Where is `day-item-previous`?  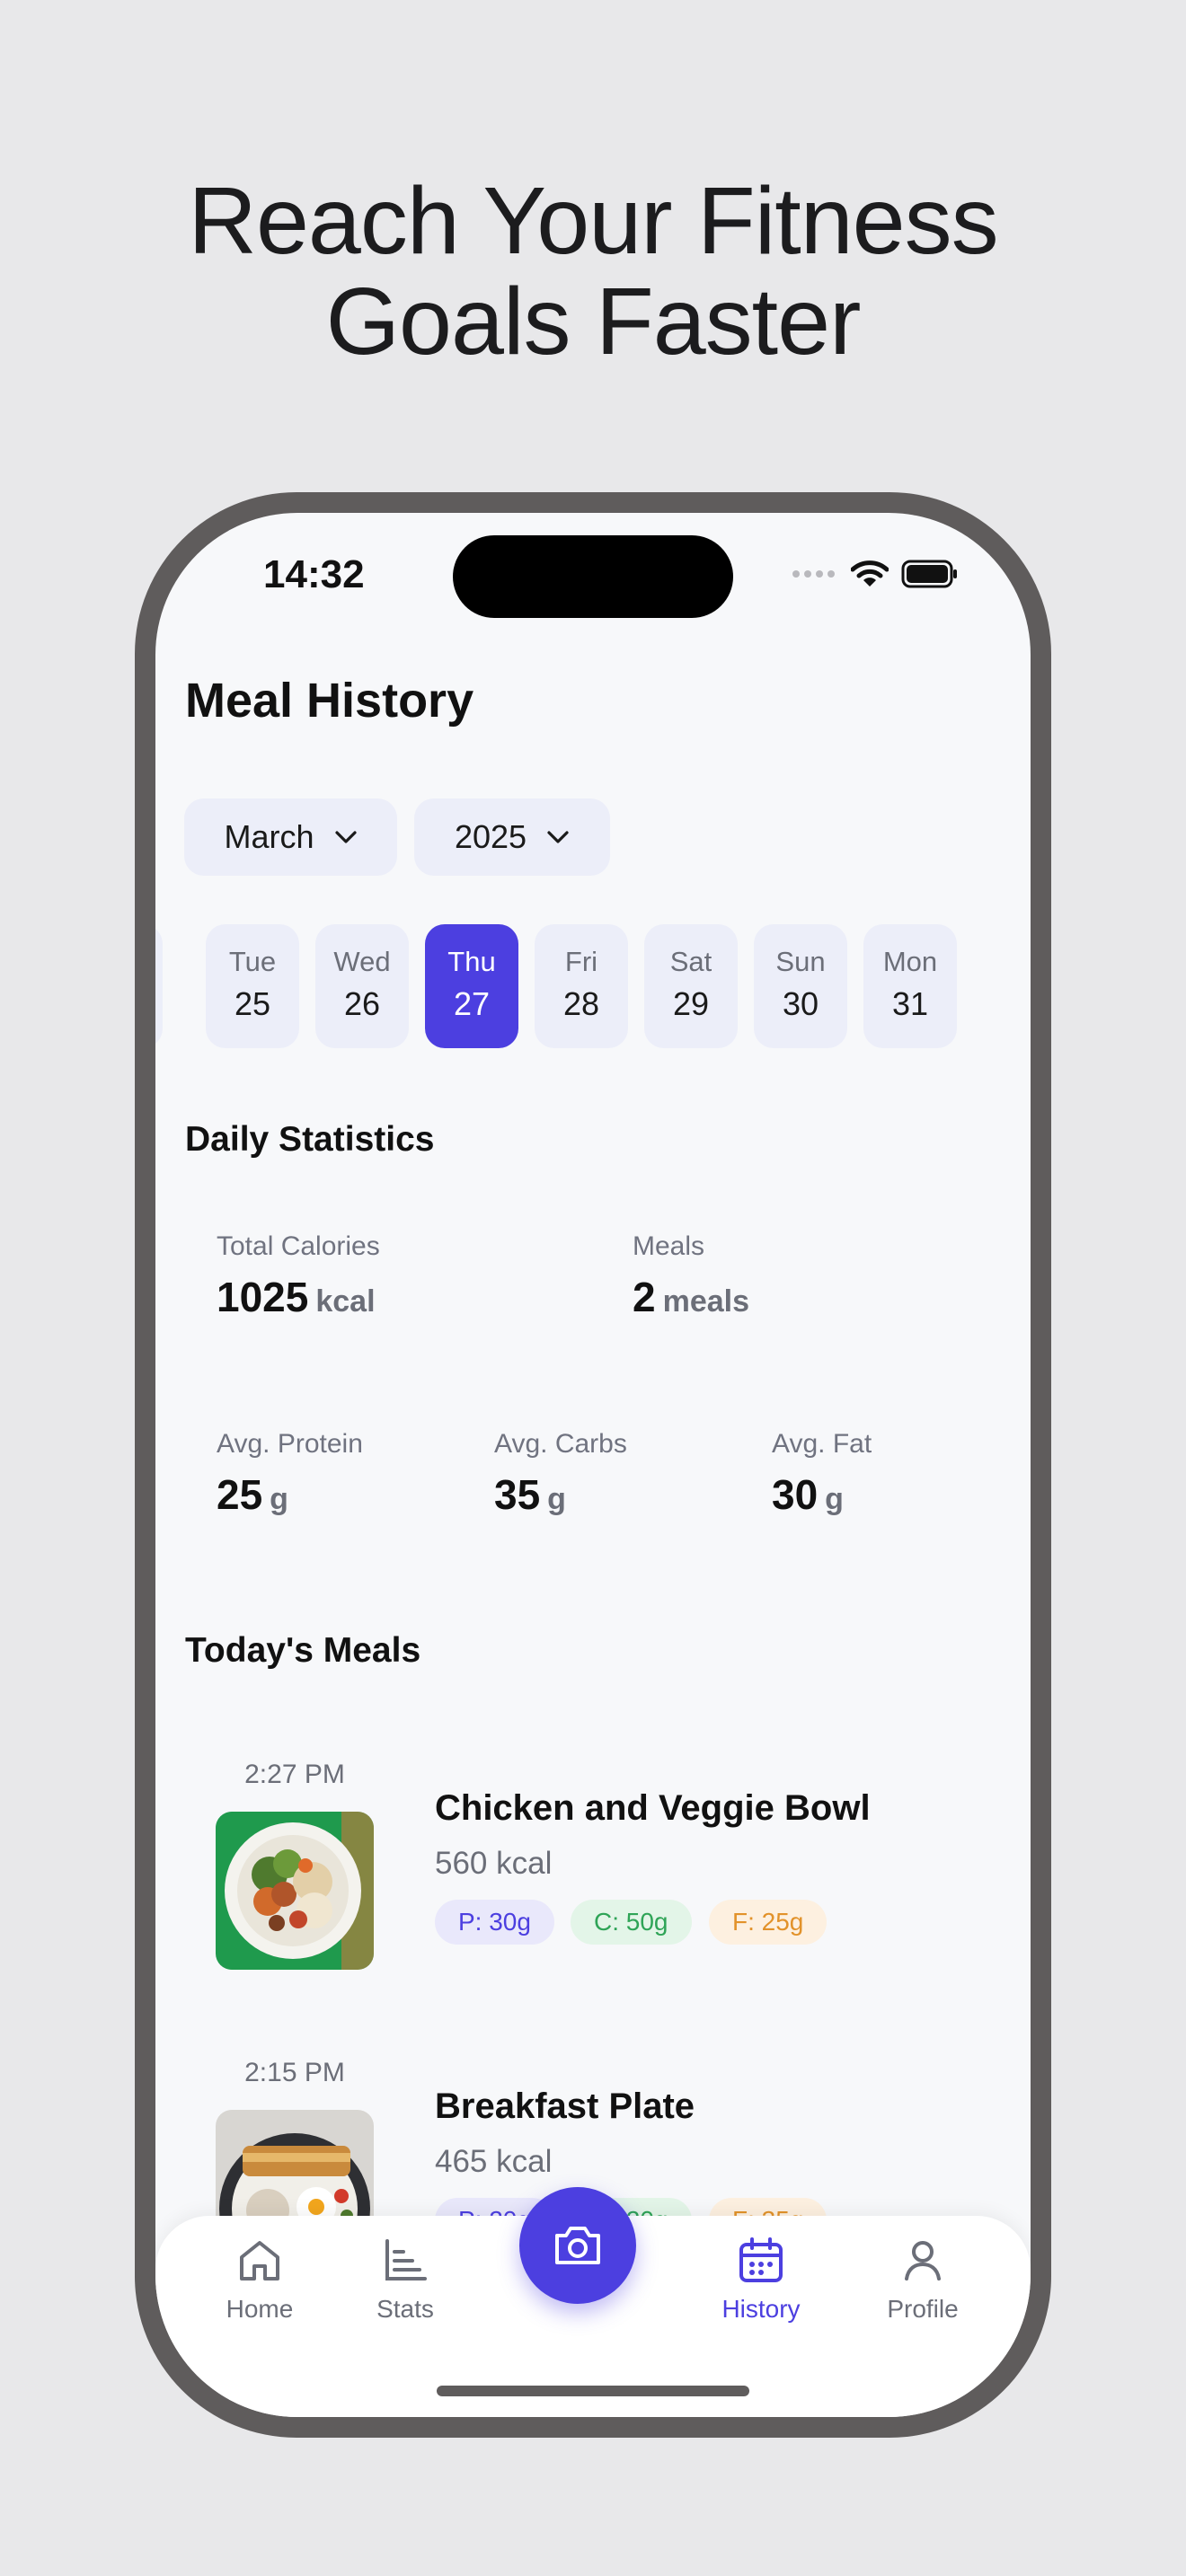
day-item-previous is located at coordinates (159, 986).